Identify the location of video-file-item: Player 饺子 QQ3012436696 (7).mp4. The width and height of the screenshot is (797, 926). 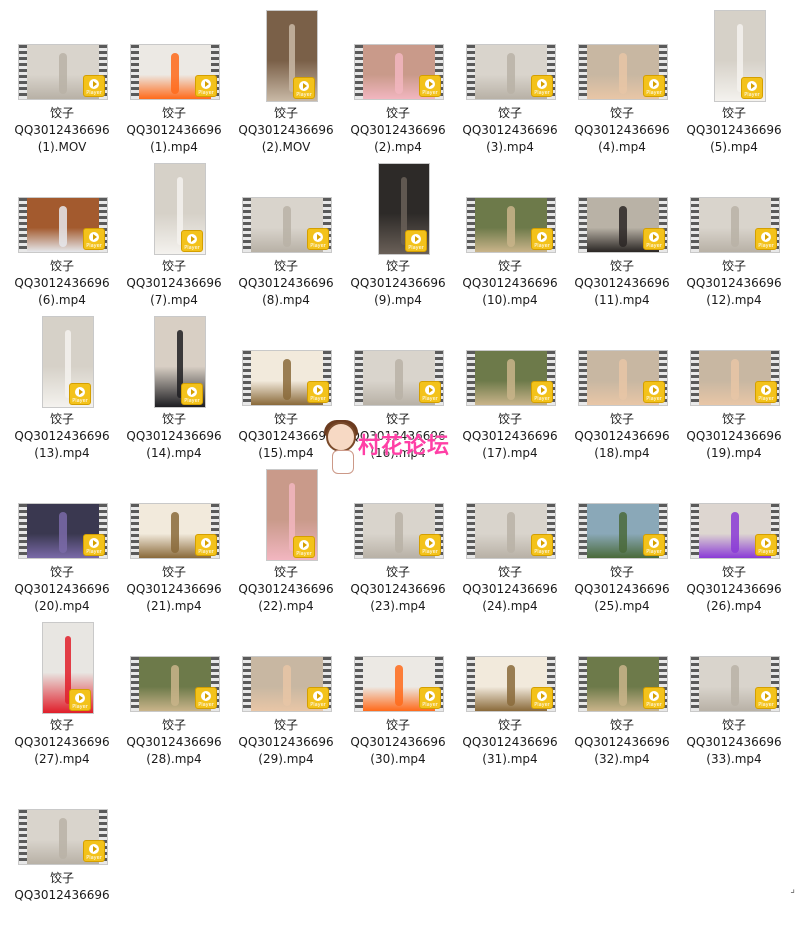
(174, 237).